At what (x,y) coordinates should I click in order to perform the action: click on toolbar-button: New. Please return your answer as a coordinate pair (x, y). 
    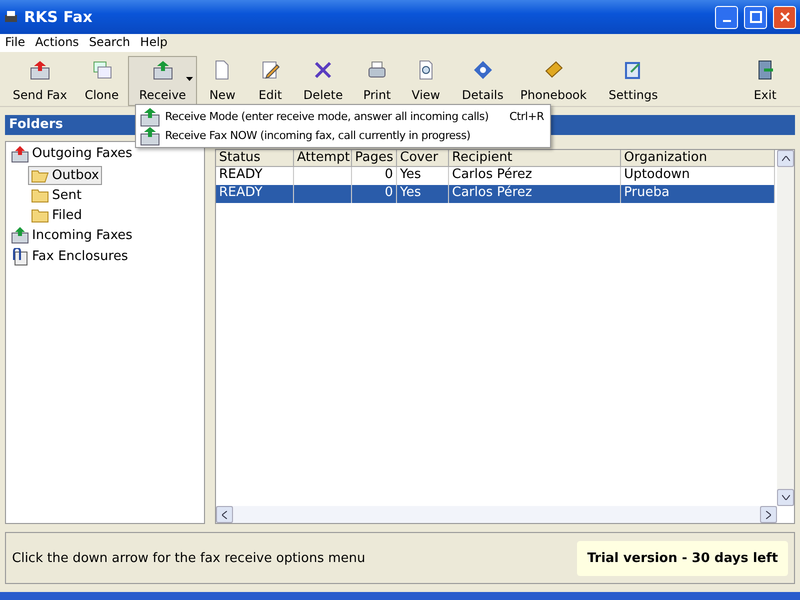
    Looking at the image, I should click on (222, 81).